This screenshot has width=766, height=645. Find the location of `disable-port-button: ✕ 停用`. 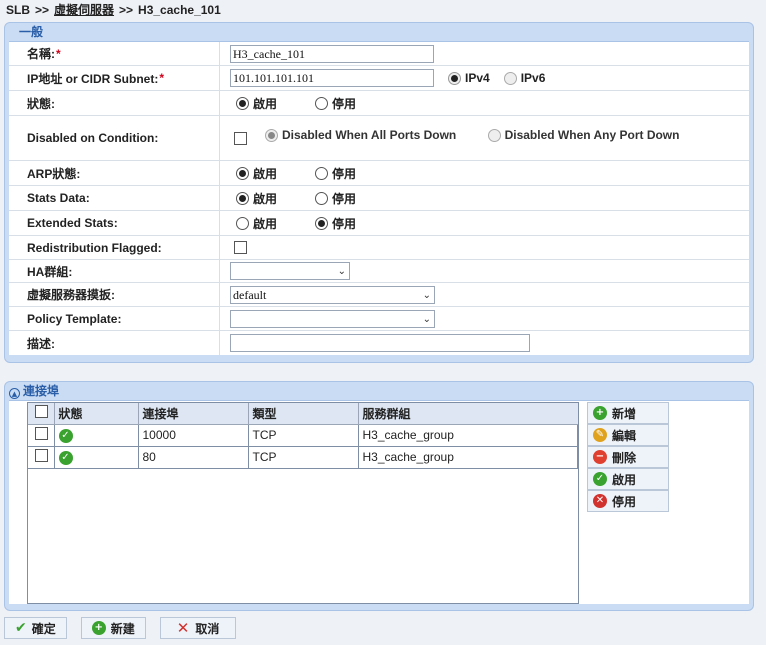

disable-port-button: ✕ 停用 is located at coordinates (628, 501).